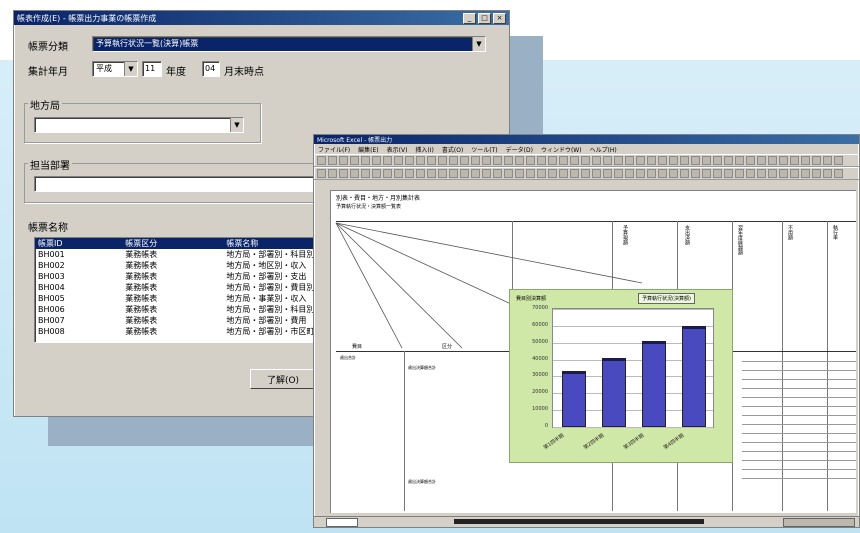 The image size is (860, 533). What do you see at coordinates (579, 521) in the screenshot?
I see `horizontal-scrollbar` at bounding box center [579, 521].